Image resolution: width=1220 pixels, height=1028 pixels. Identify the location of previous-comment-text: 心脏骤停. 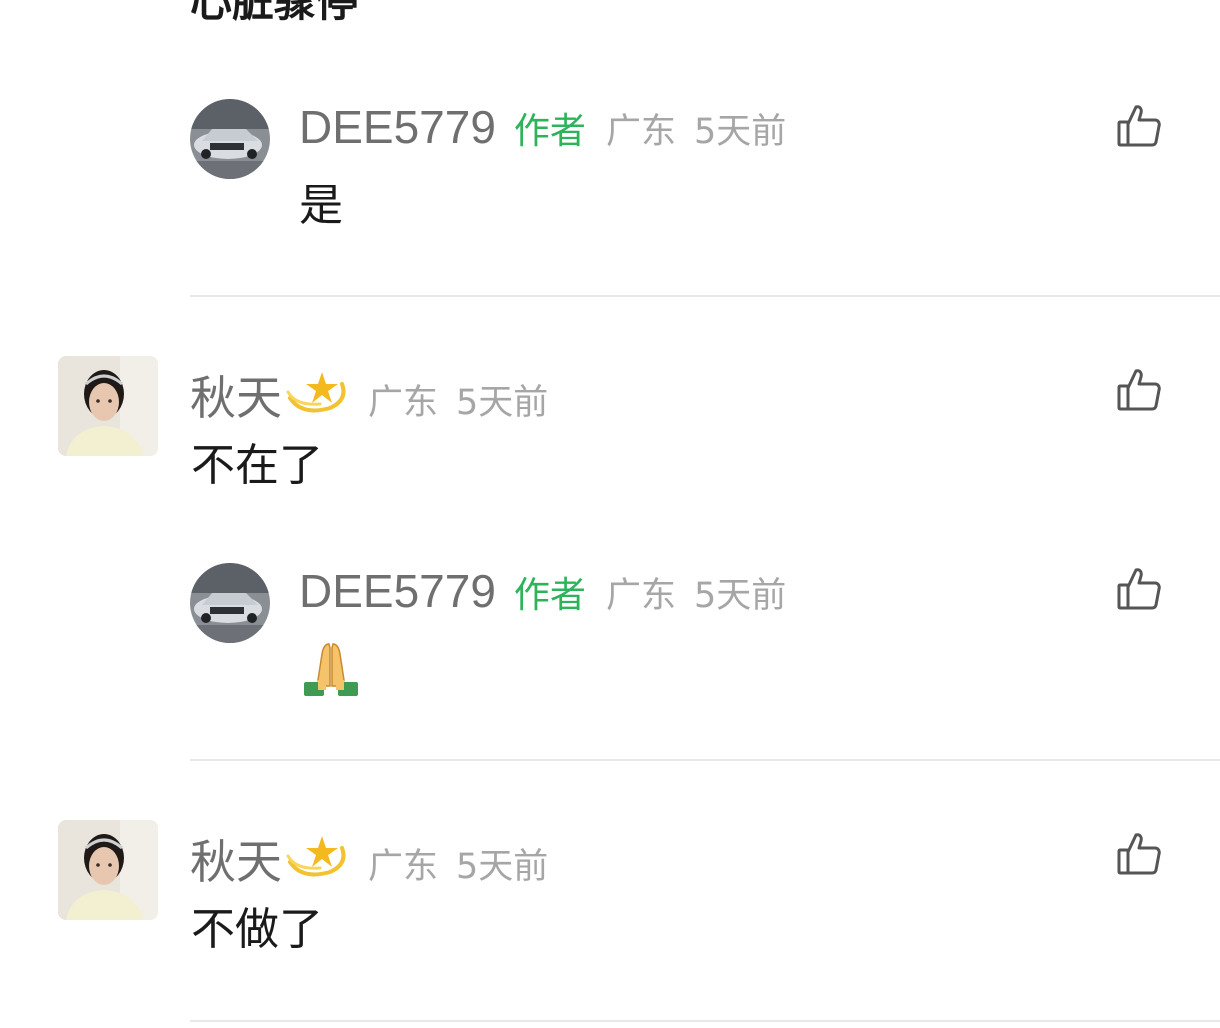
(274, 13).